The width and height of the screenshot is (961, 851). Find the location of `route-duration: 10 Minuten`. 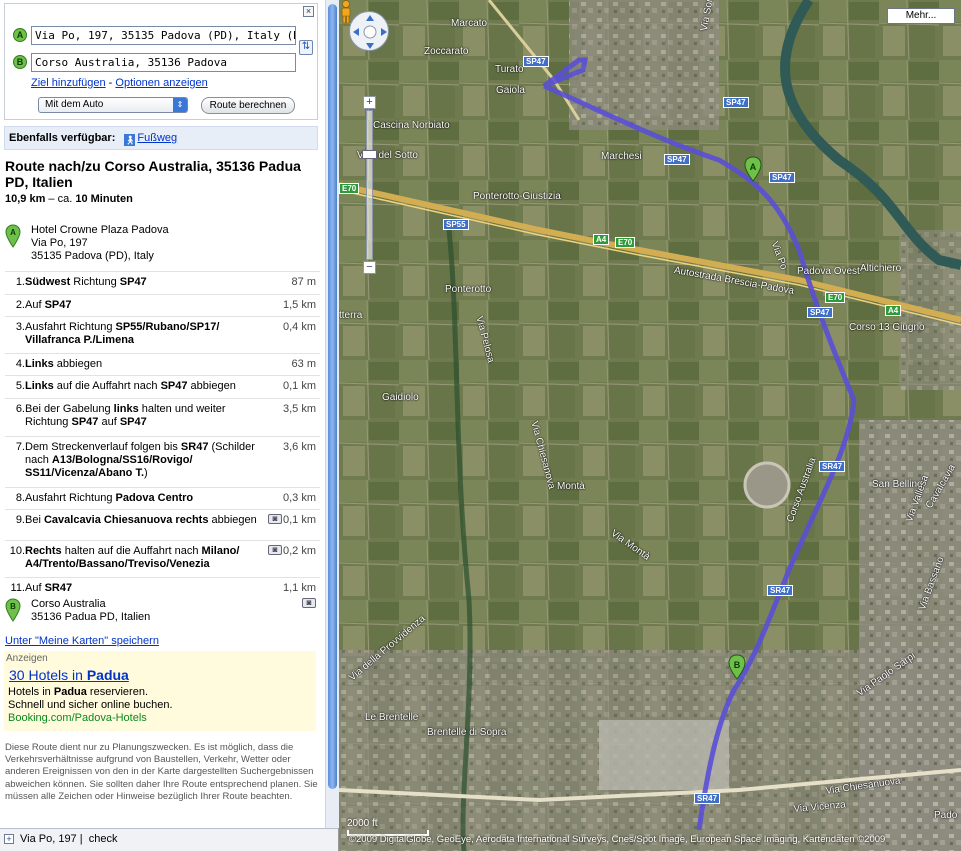

route-duration: 10 Minuten is located at coordinates (104, 199).